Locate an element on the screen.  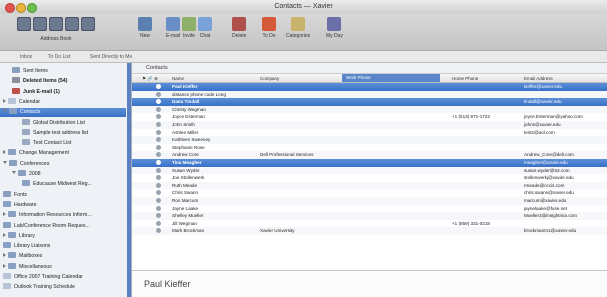
chat-icon is located at coordinates (205, 24).